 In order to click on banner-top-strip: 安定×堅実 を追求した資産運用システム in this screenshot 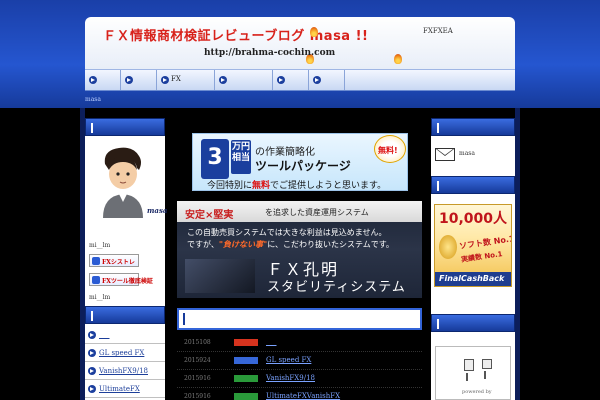, I will do `click(299, 211)`.